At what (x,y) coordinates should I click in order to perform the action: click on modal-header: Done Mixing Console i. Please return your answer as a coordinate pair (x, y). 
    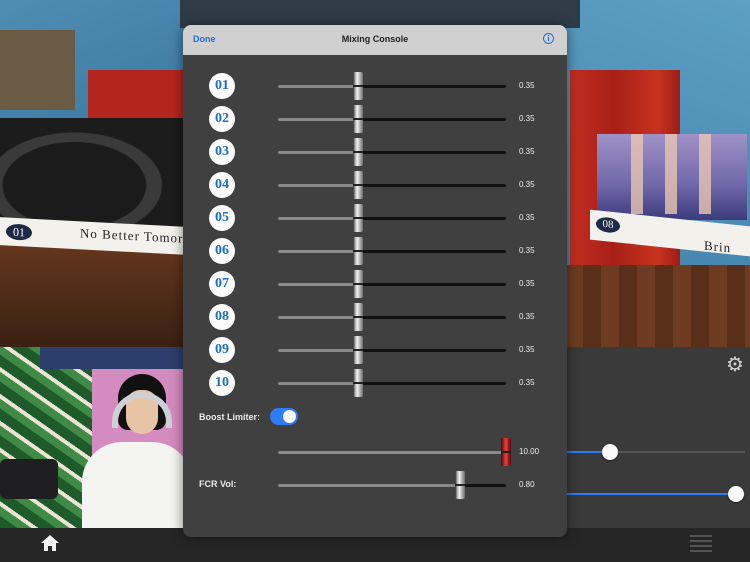
    Looking at the image, I should click on (375, 40).